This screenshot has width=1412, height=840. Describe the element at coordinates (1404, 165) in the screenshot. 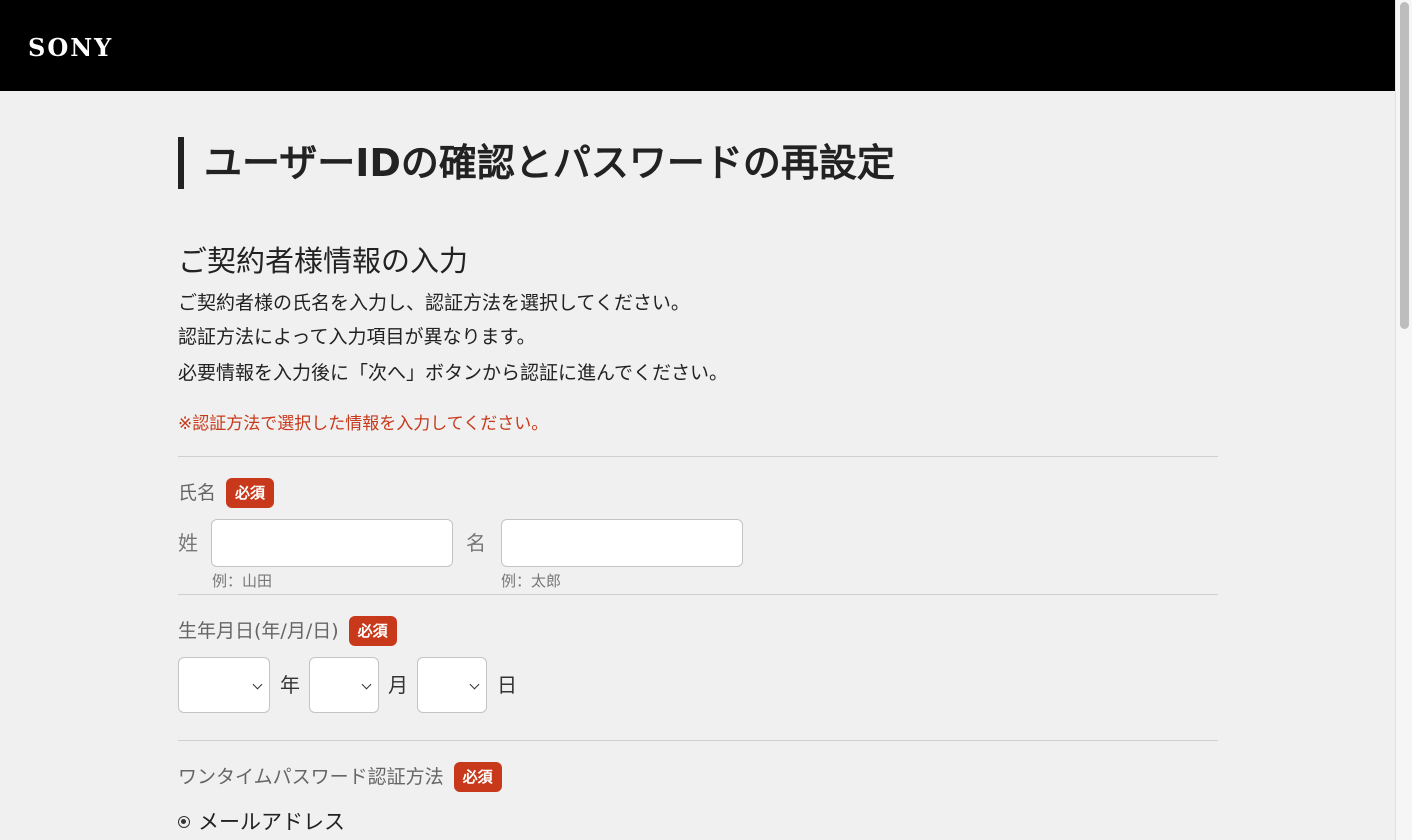

I see `scrollbar-thumb` at that location.